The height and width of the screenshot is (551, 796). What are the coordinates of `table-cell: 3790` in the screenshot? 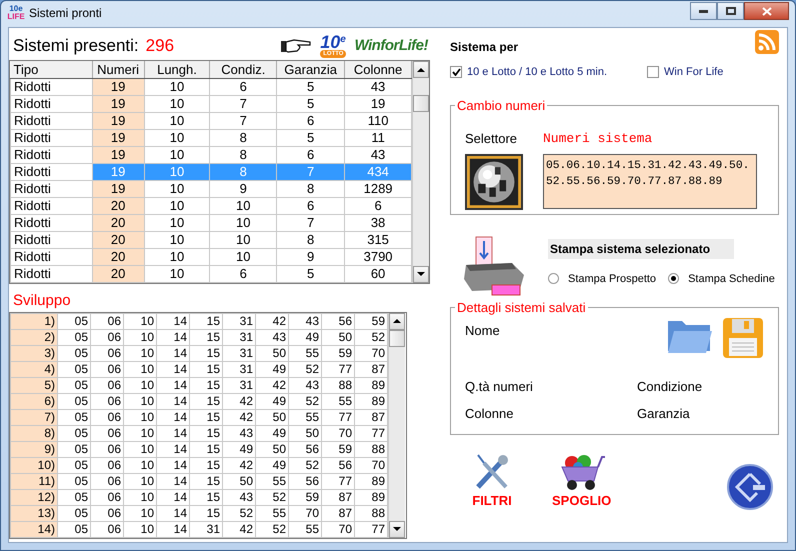 It's located at (378, 256).